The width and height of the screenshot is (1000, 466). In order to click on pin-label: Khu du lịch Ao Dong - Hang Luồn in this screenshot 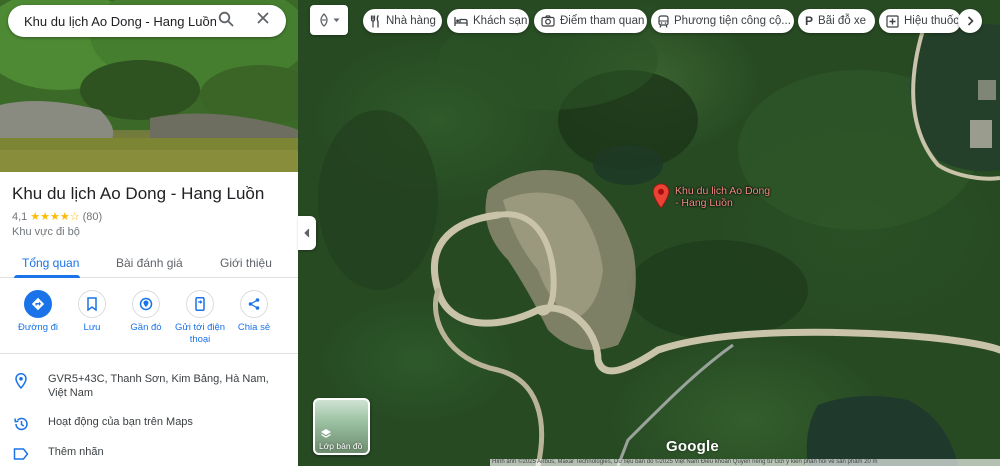, I will do `click(725, 197)`.